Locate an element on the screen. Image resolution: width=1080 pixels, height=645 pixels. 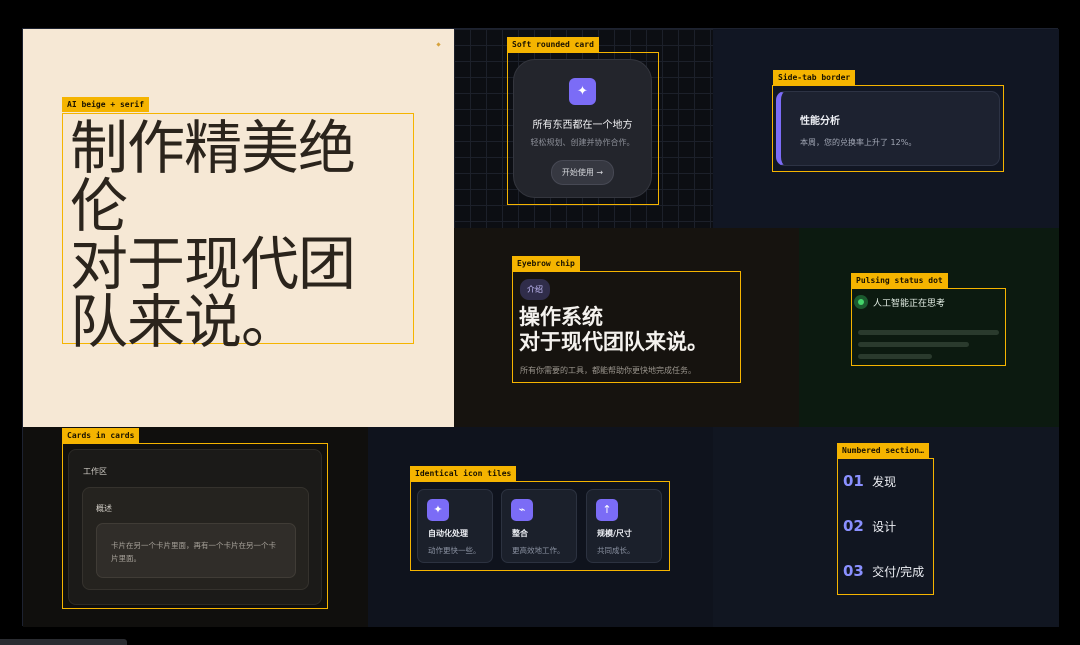
panel-tag: Cards in cards is located at coordinates (101, 435).